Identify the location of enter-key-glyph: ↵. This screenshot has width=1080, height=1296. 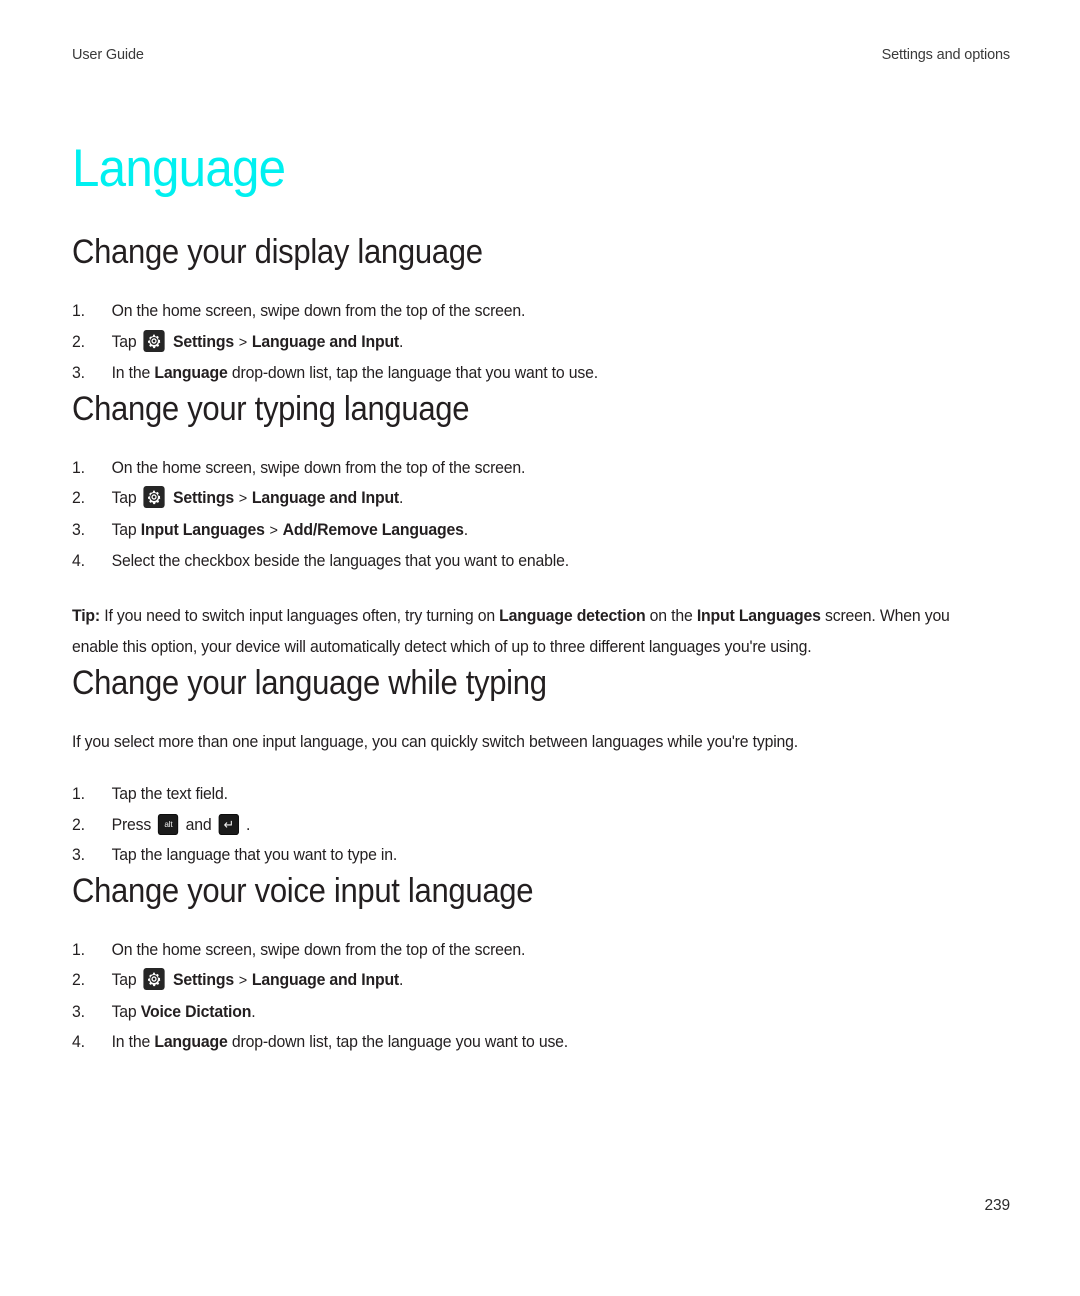
(229, 824).